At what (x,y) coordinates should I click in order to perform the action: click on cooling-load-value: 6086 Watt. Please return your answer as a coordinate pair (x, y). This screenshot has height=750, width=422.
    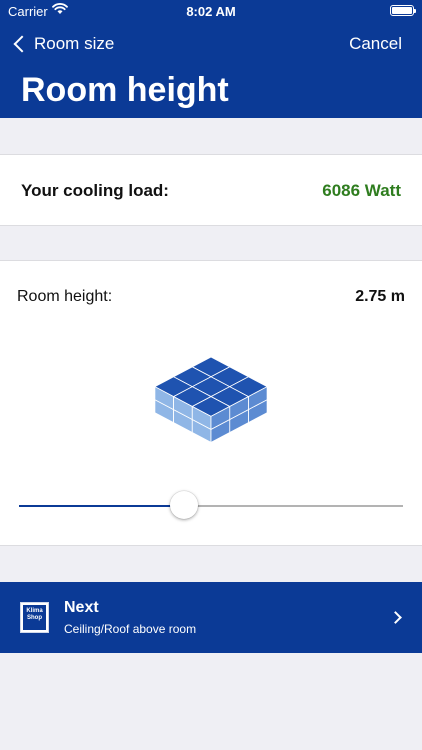
    Looking at the image, I should click on (361, 190).